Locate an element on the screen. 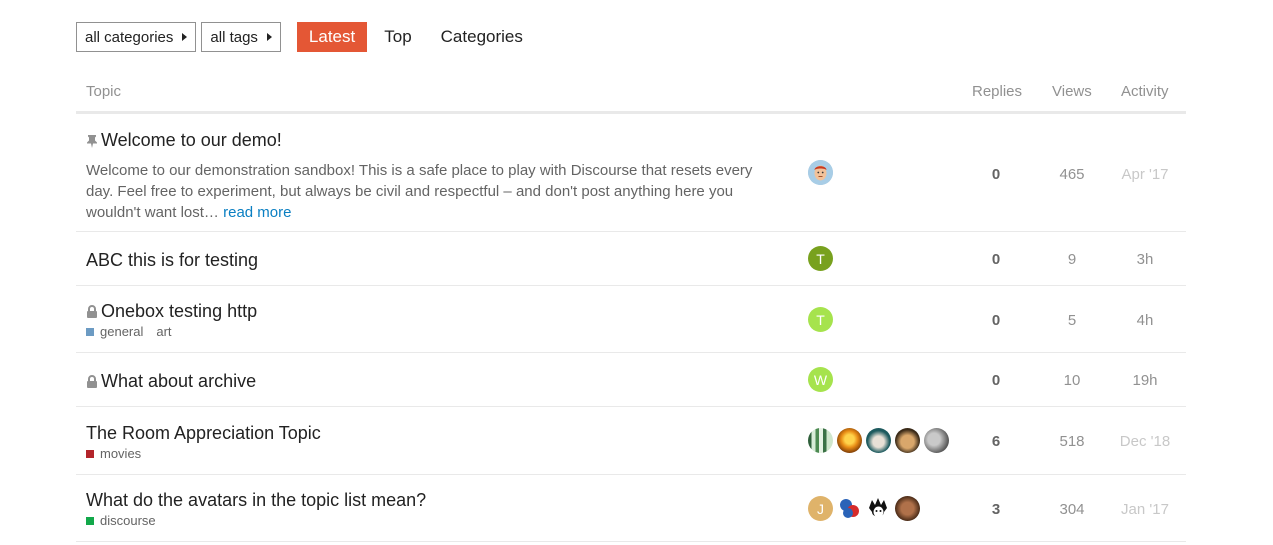 This screenshot has width=1273, height=545. topic-title: What about archive is located at coordinates (179, 381).